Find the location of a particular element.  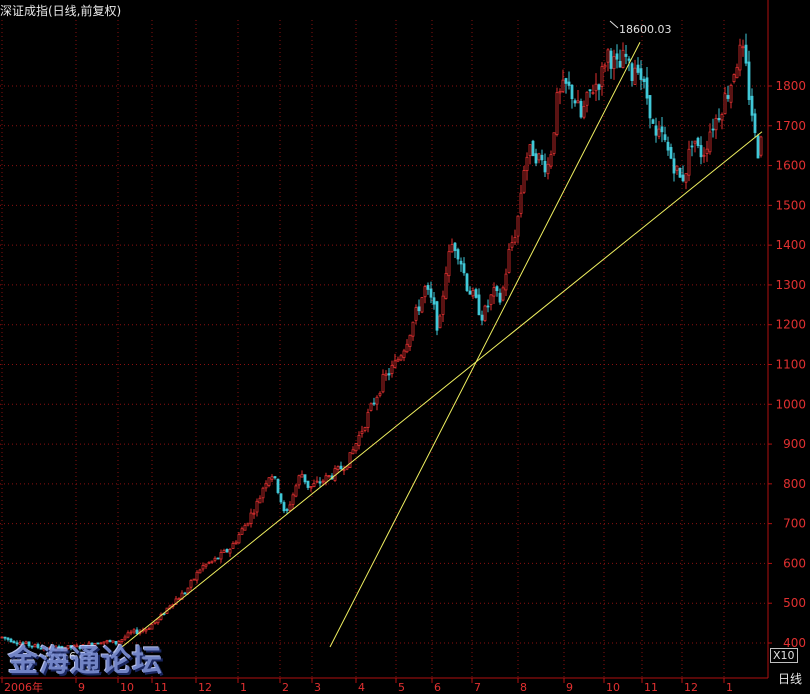

x-tick-label: 2006年 is located at coordinates (23, 687).